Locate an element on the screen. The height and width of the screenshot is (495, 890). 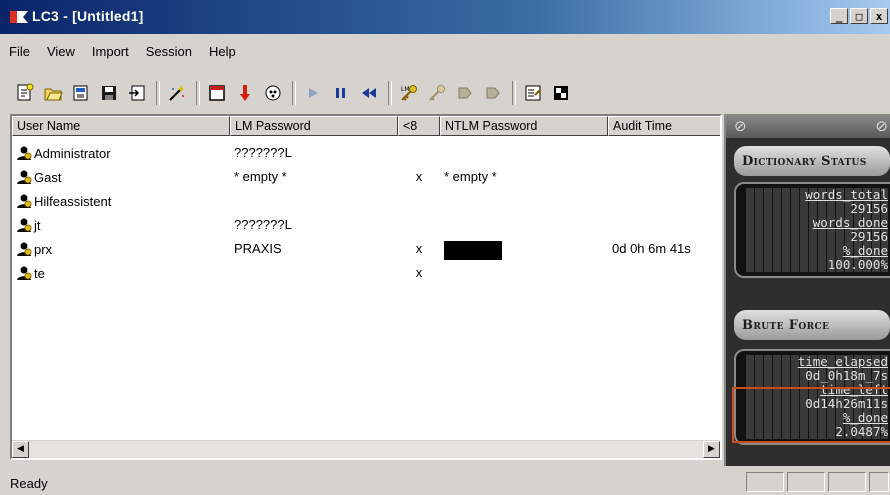
panel-header: ⊘ ⊘ is located at coordinates (808, 126).